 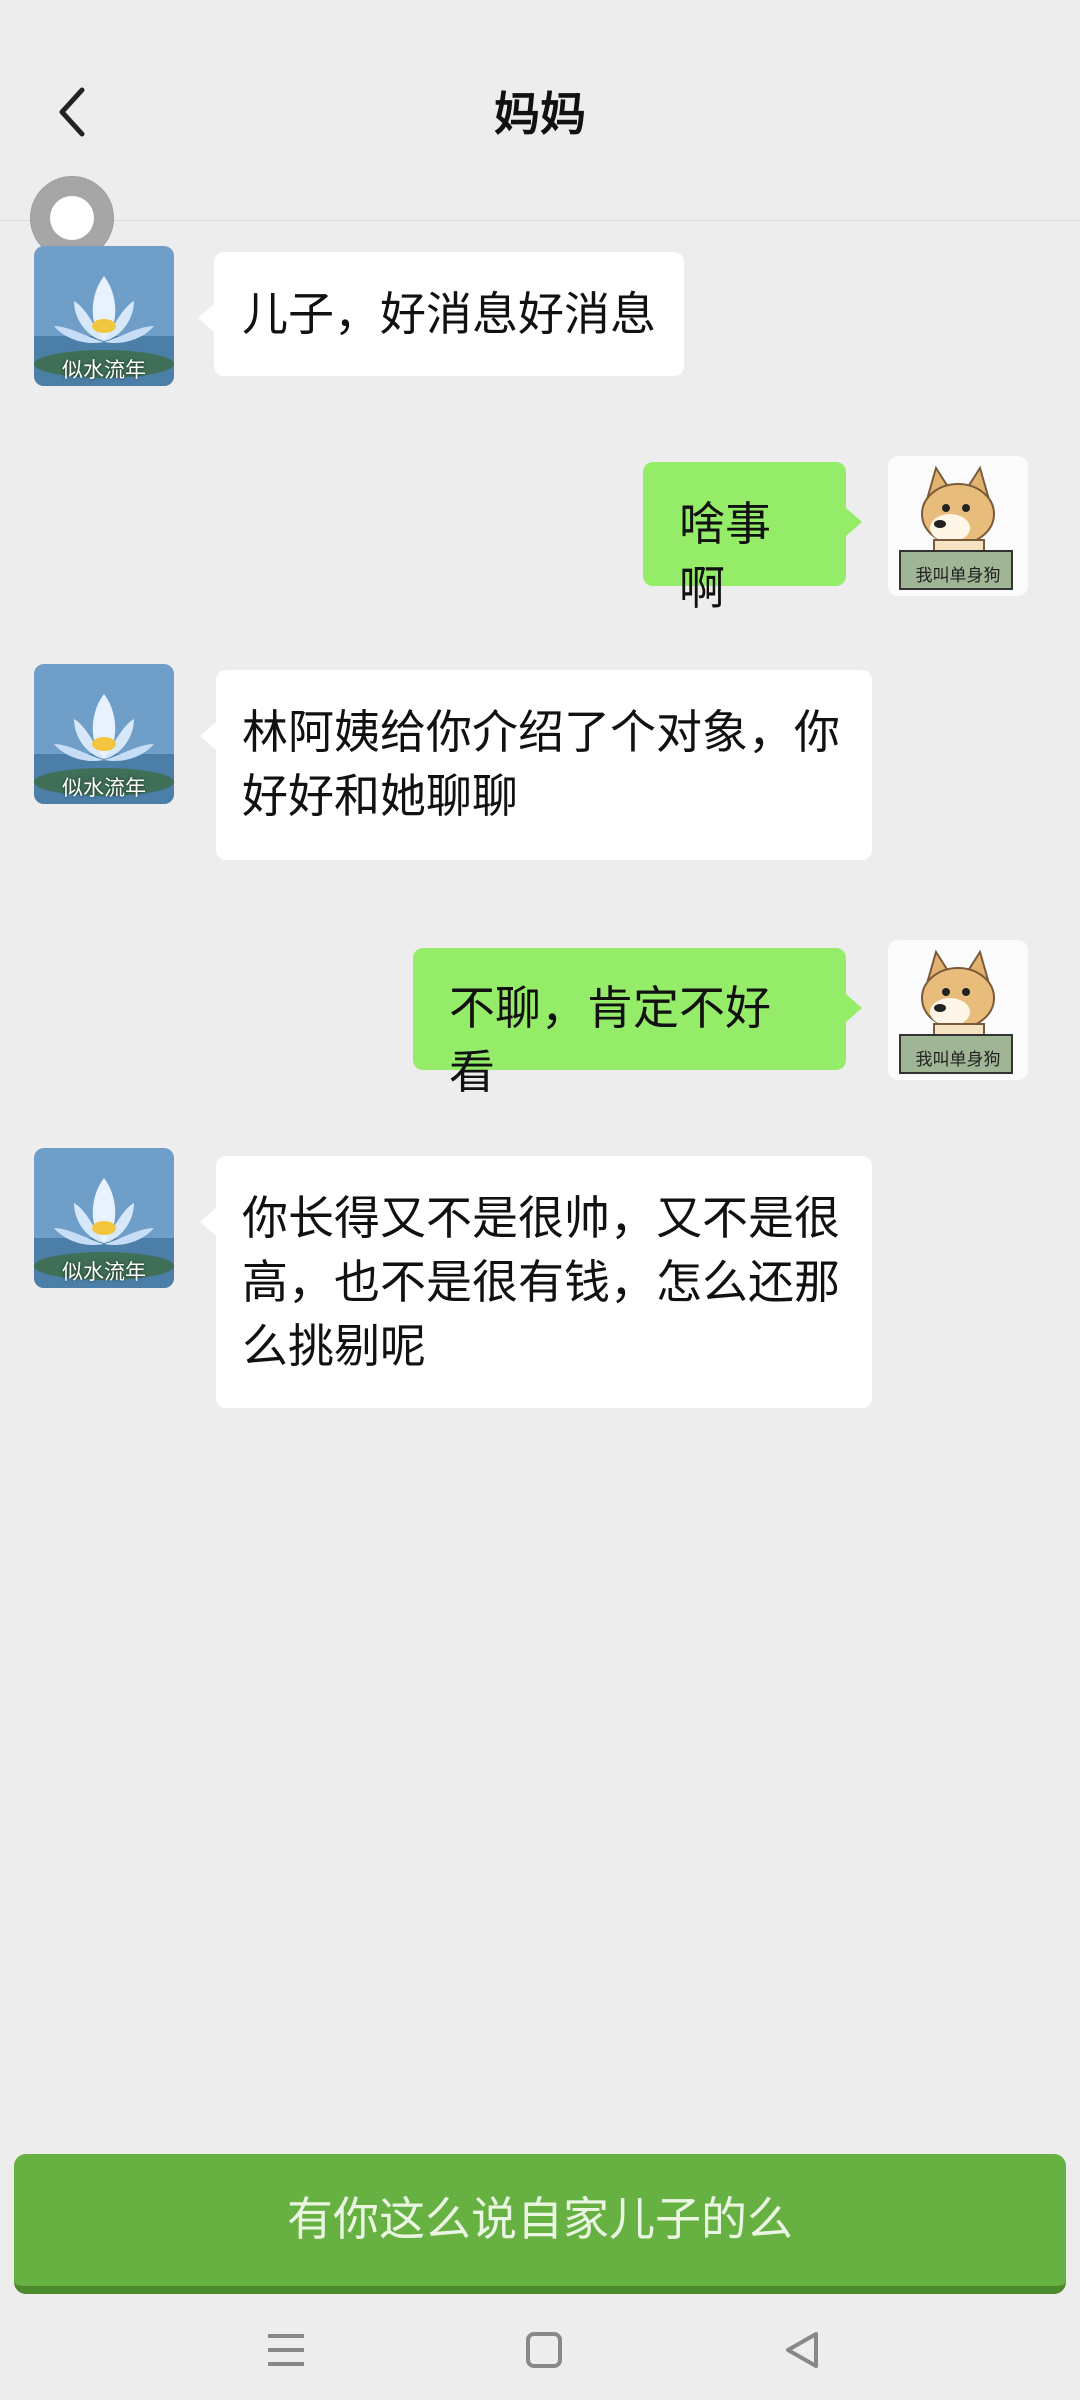 I want to click on message-text: 不聊，肯定不好看, so click(x=610, y=1040).